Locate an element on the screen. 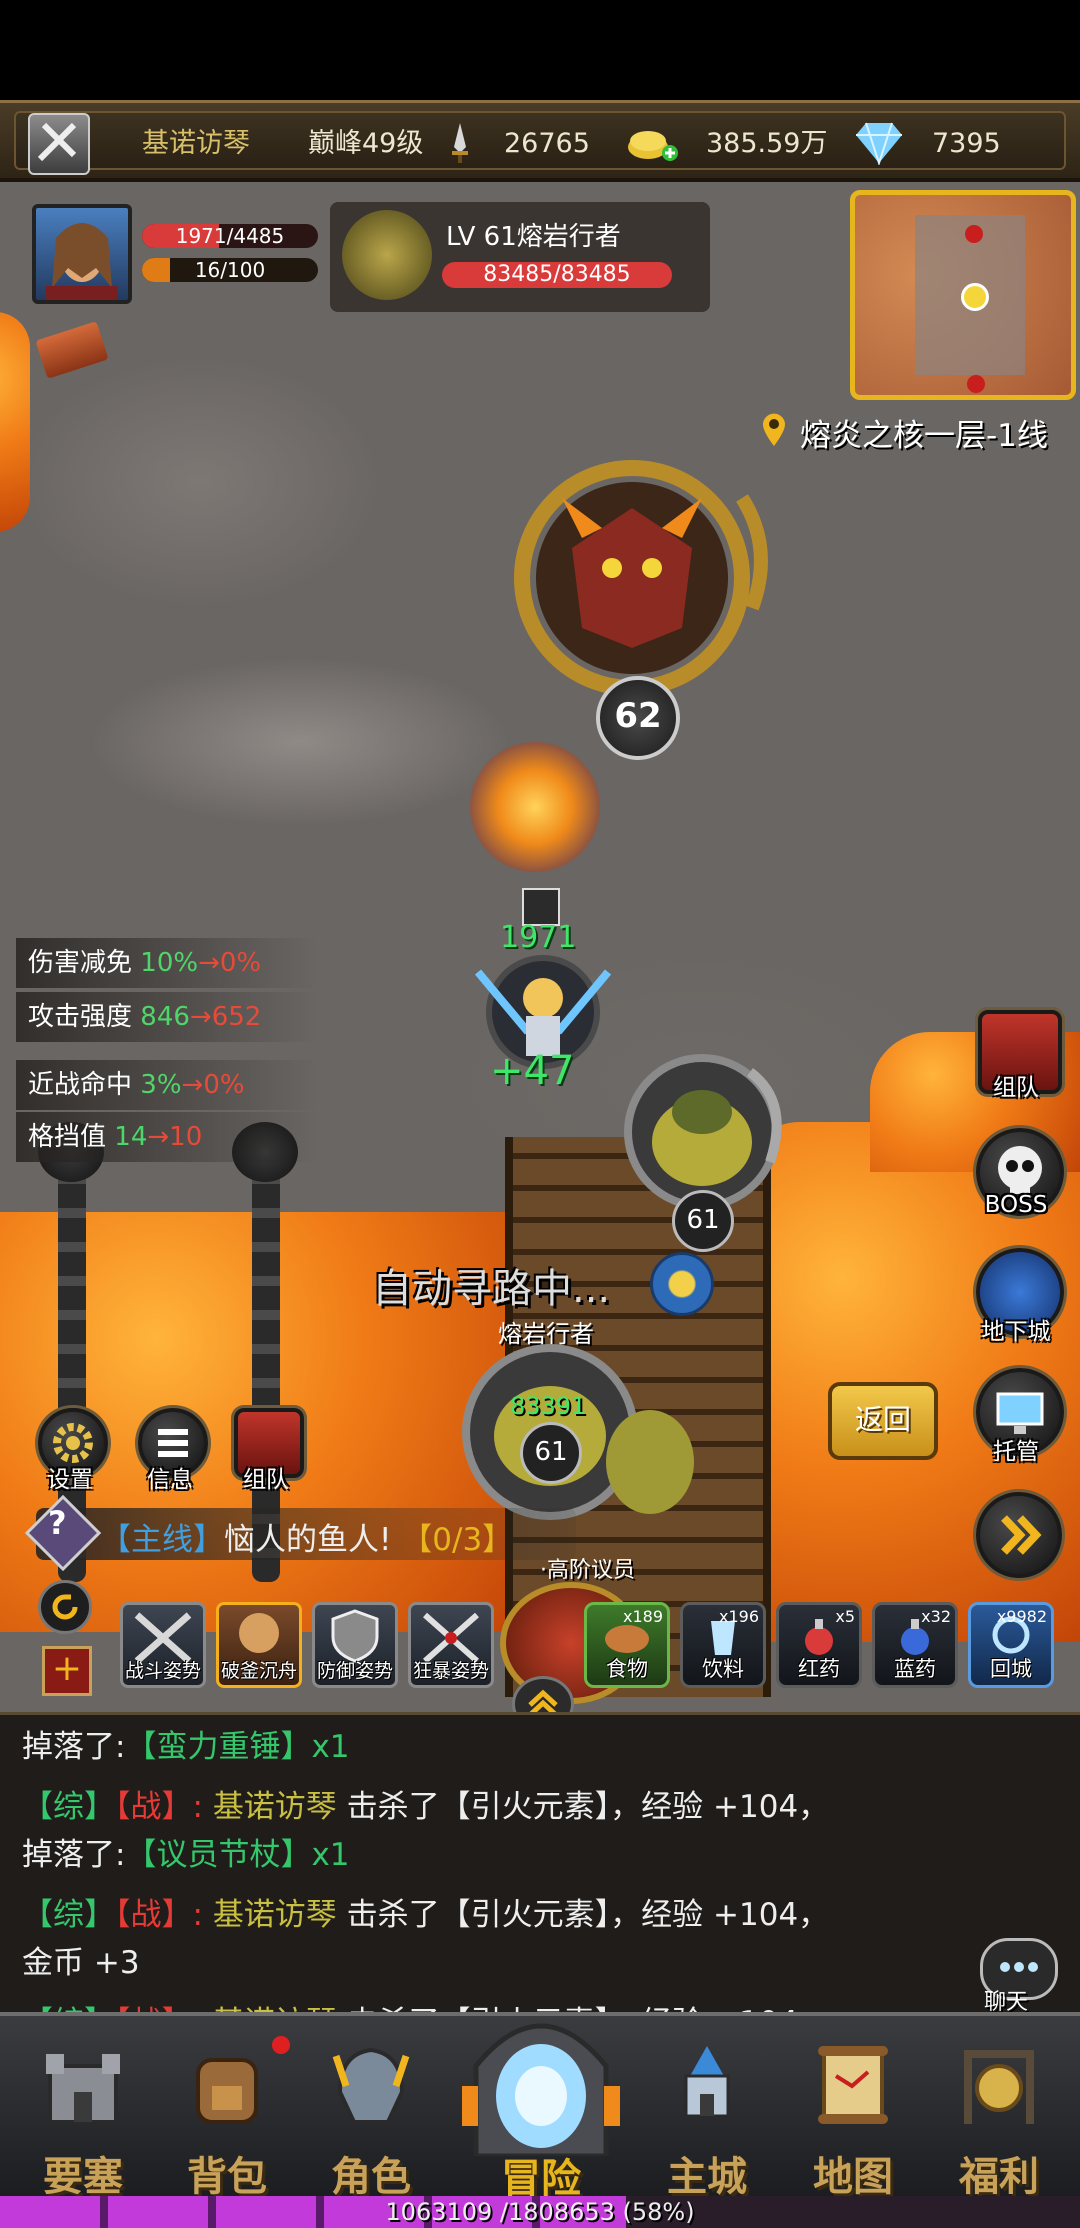  chat-line: 金币 +3 is located at coordinates (81, 1963).